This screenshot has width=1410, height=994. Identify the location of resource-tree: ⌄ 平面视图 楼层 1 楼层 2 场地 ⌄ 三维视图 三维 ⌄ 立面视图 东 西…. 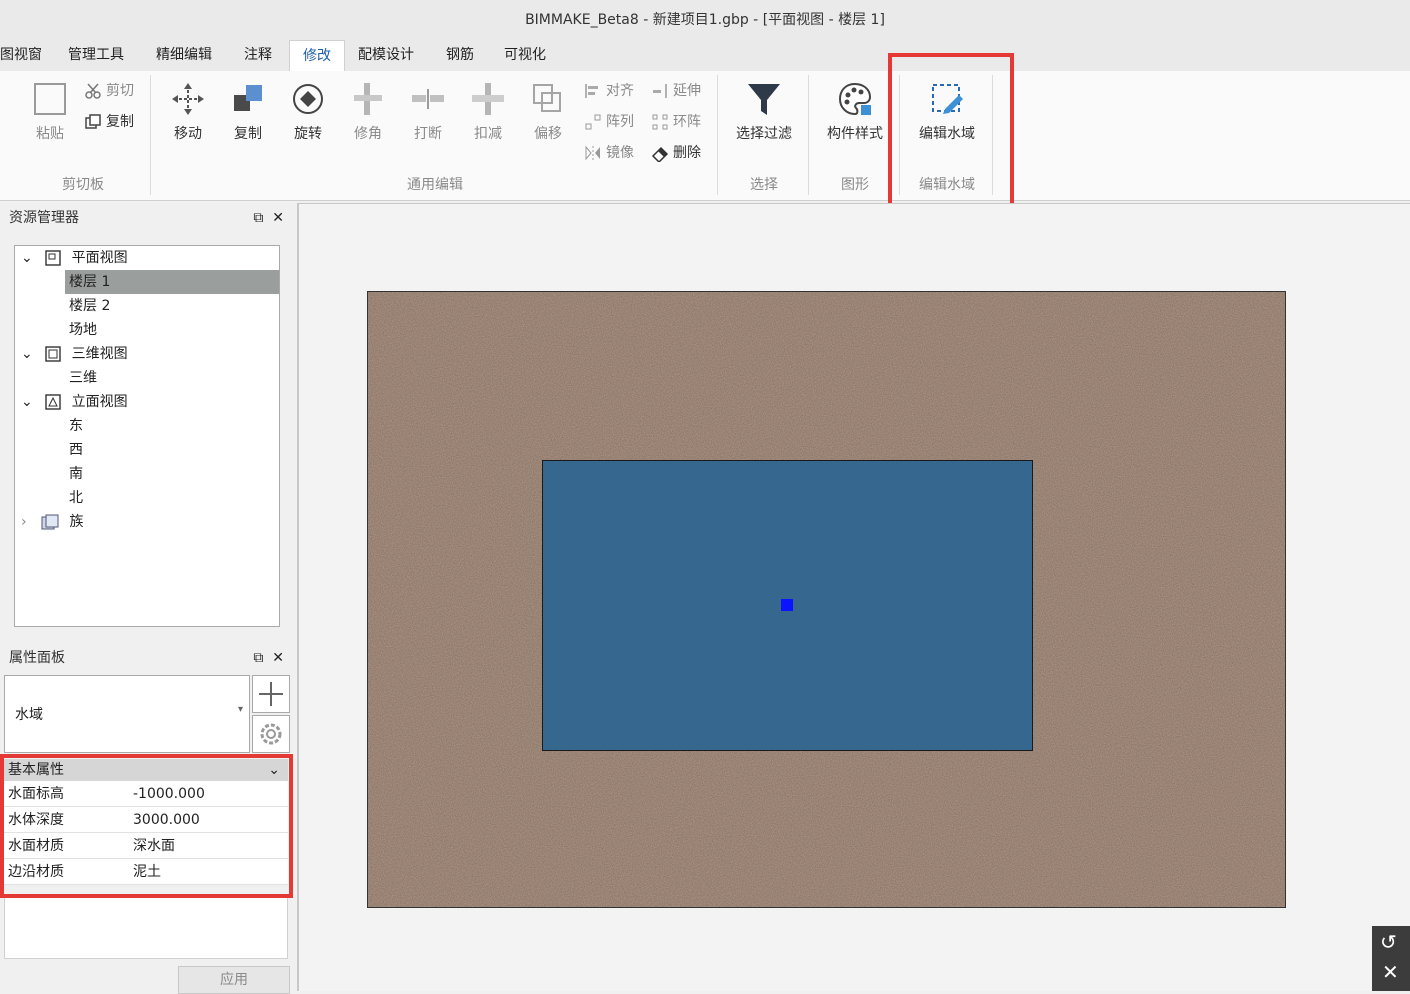
(147, 436).